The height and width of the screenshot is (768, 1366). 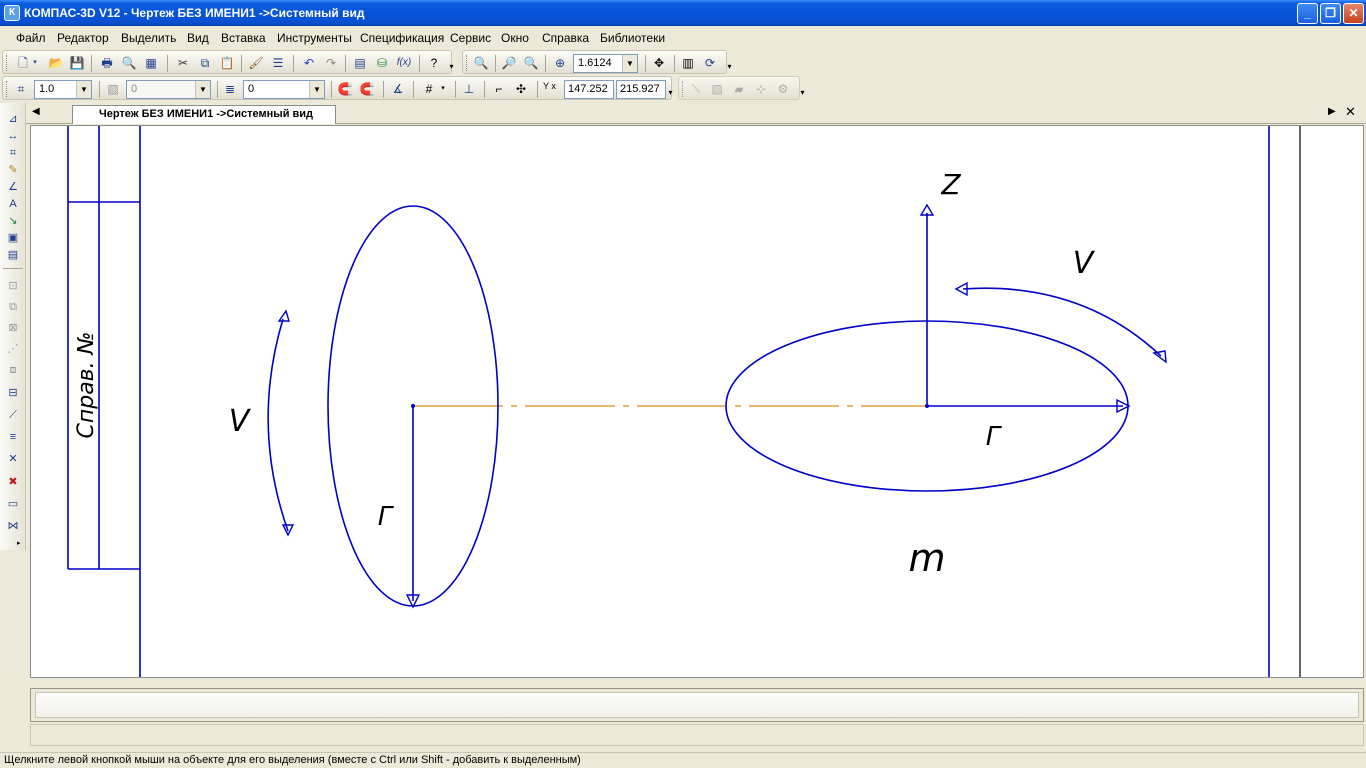 What do you see at coordinates (696, 89) in the screenshot?
I see `line-style-icon: ⟍` at bounding box center [696, 89].